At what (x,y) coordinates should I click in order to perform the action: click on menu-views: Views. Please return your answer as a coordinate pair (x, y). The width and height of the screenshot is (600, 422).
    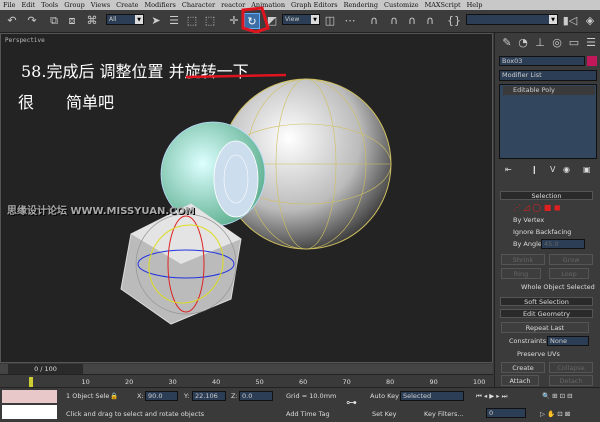
    Looking at the image, I should click on (100, 5).